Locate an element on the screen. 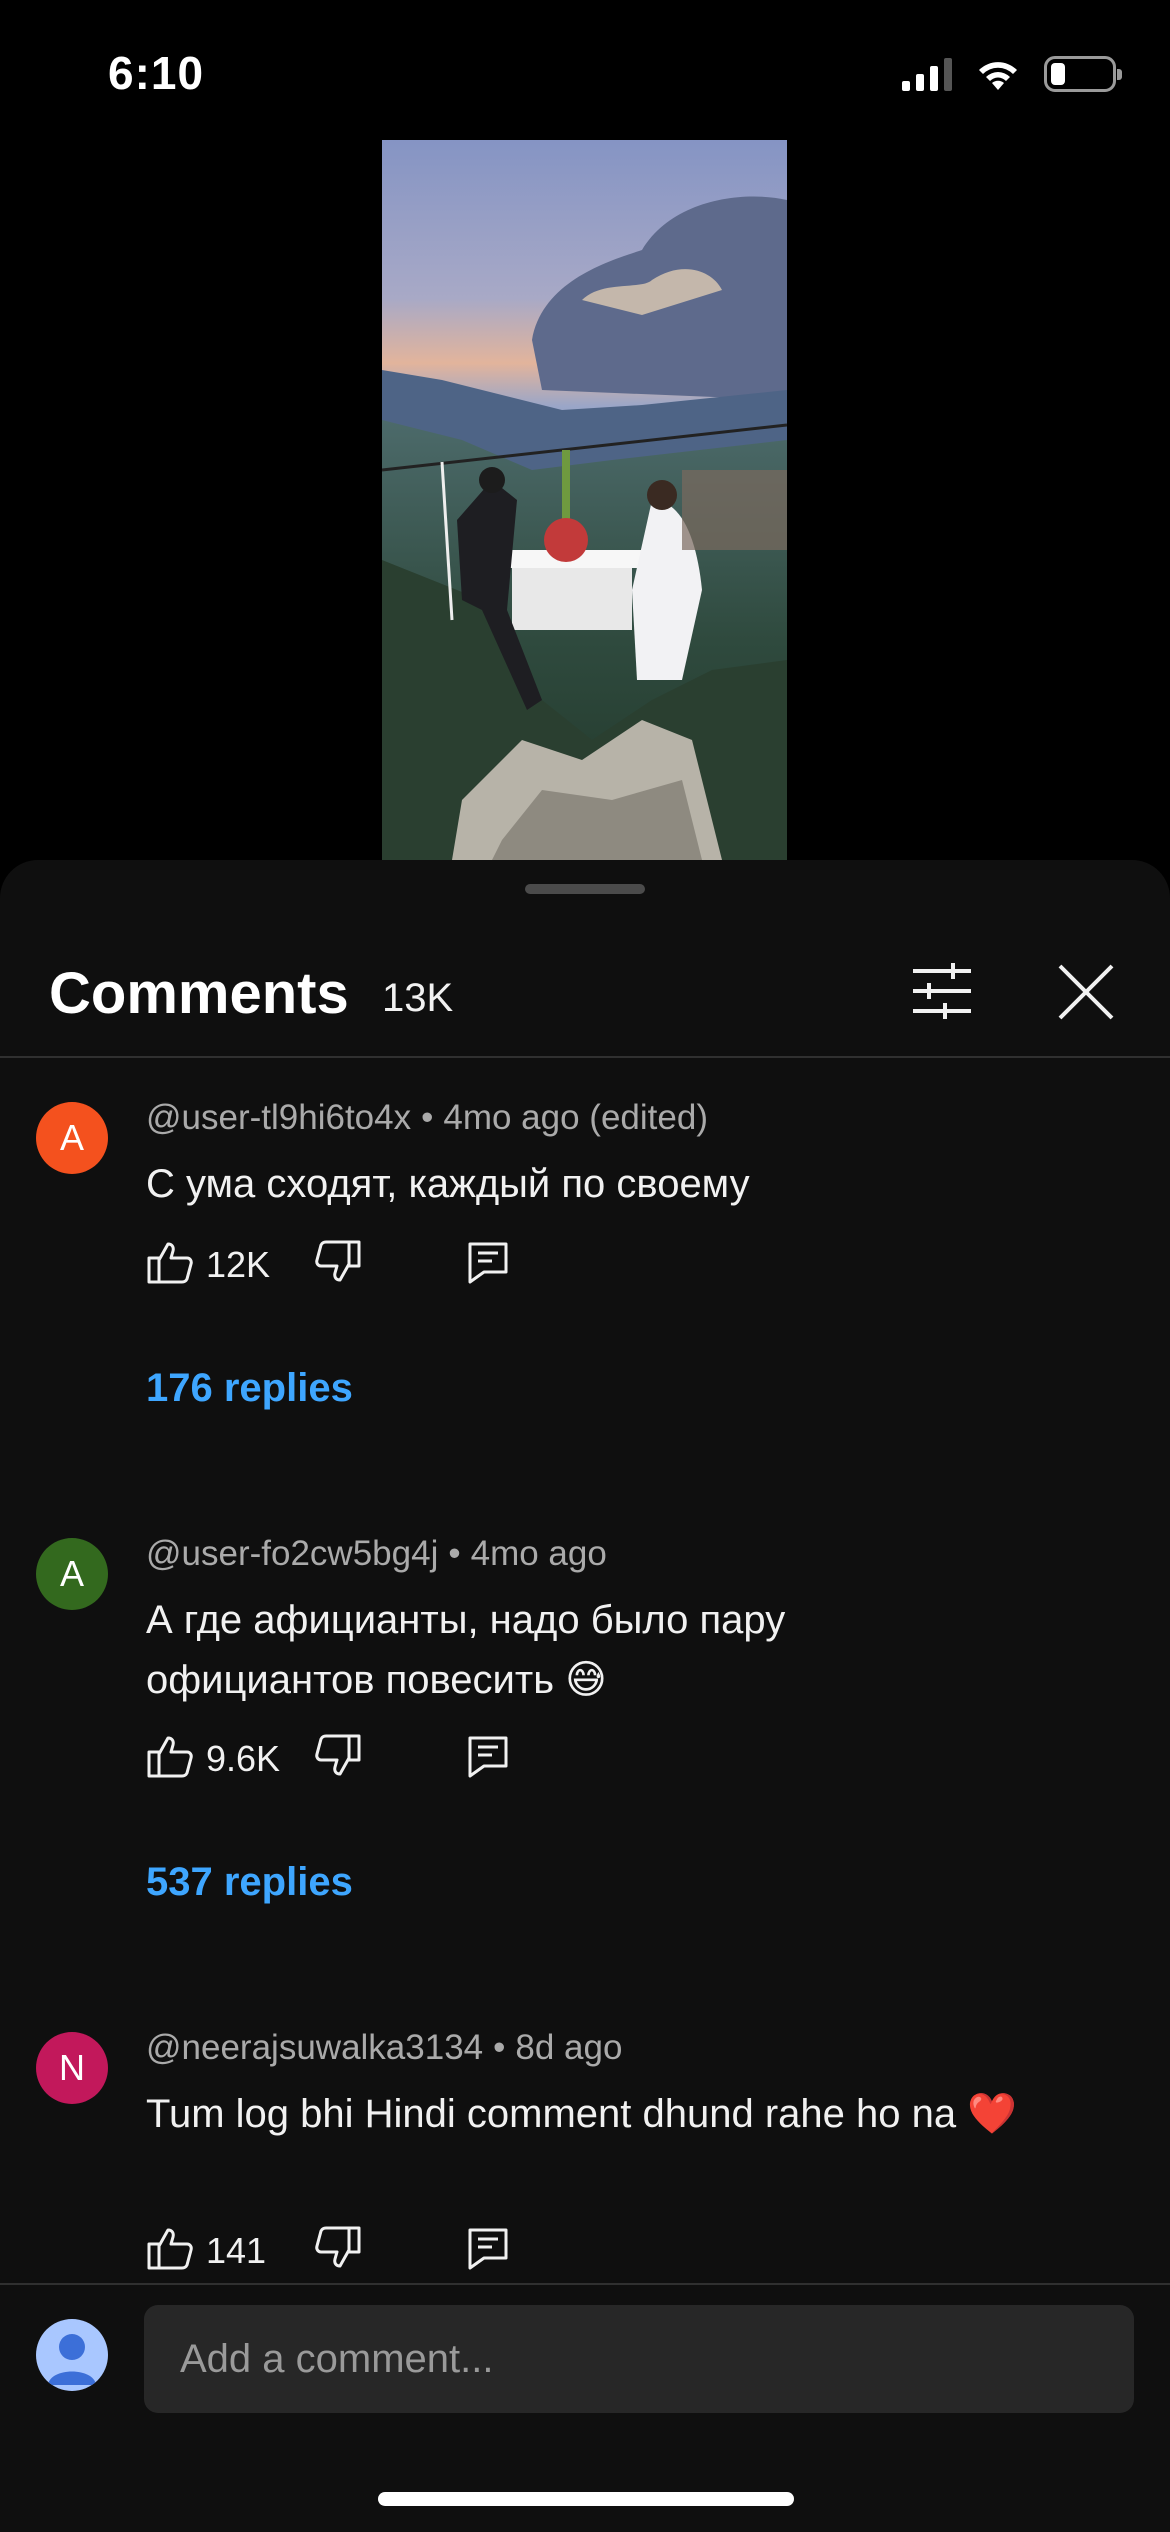  like-count: 9.6K is located at coordinates (243, 1758).